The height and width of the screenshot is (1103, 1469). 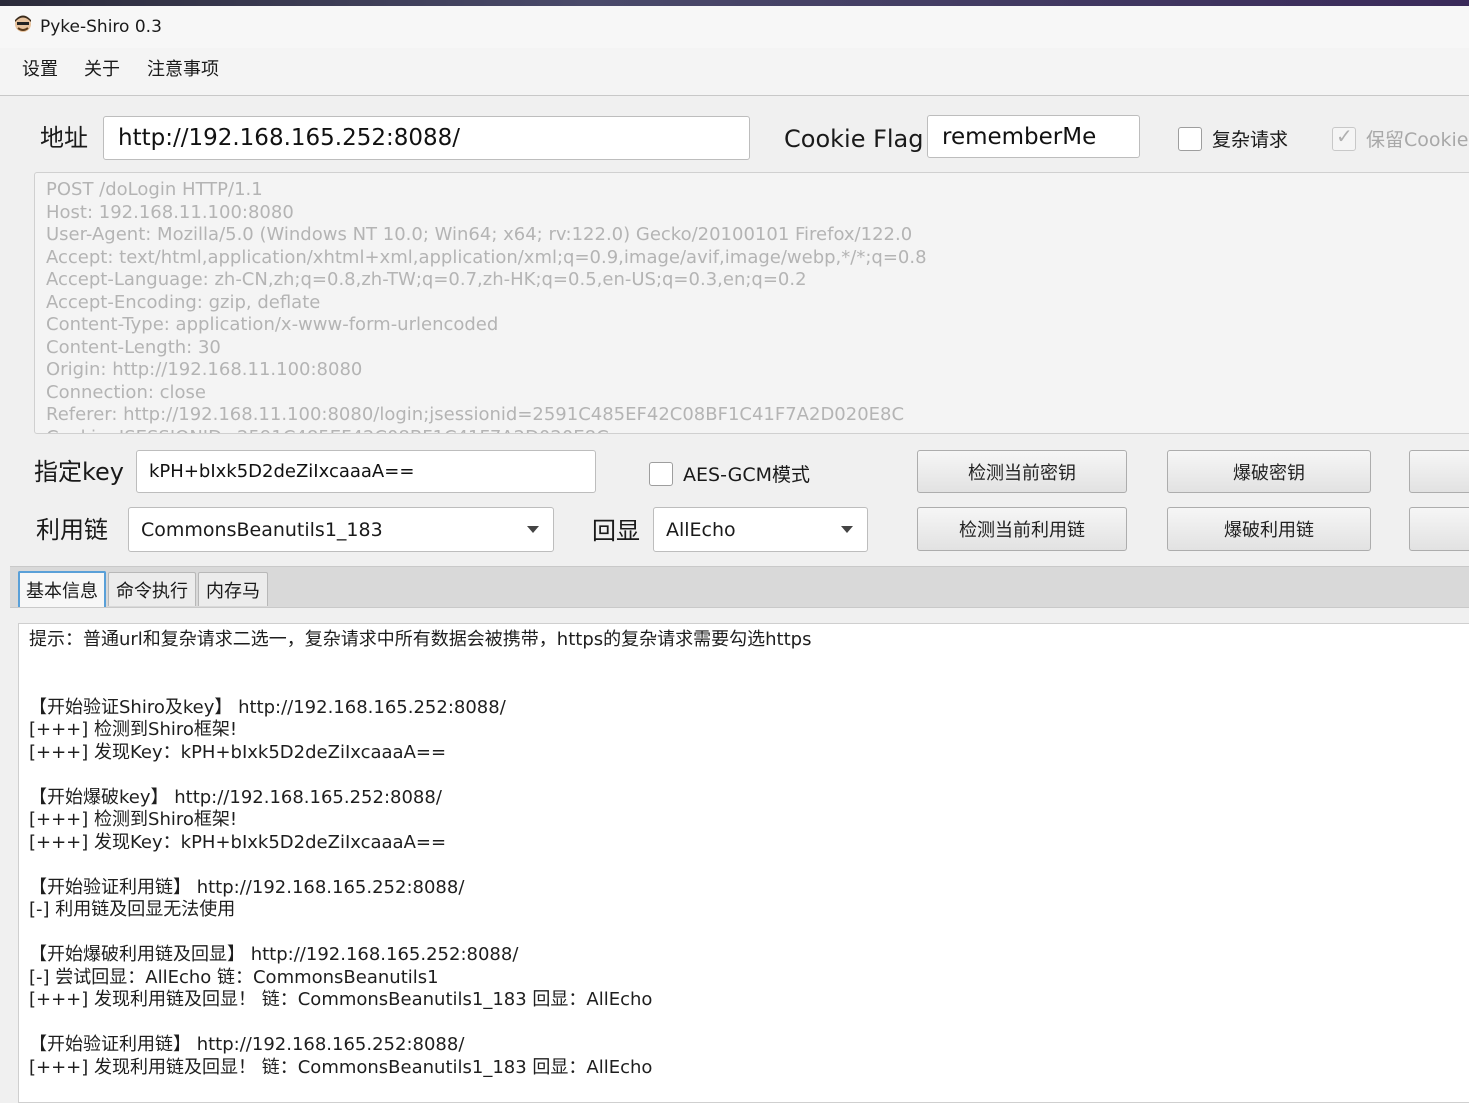 I want to click on tab-basic-info: 基本信息, so click(x=62, y=589).